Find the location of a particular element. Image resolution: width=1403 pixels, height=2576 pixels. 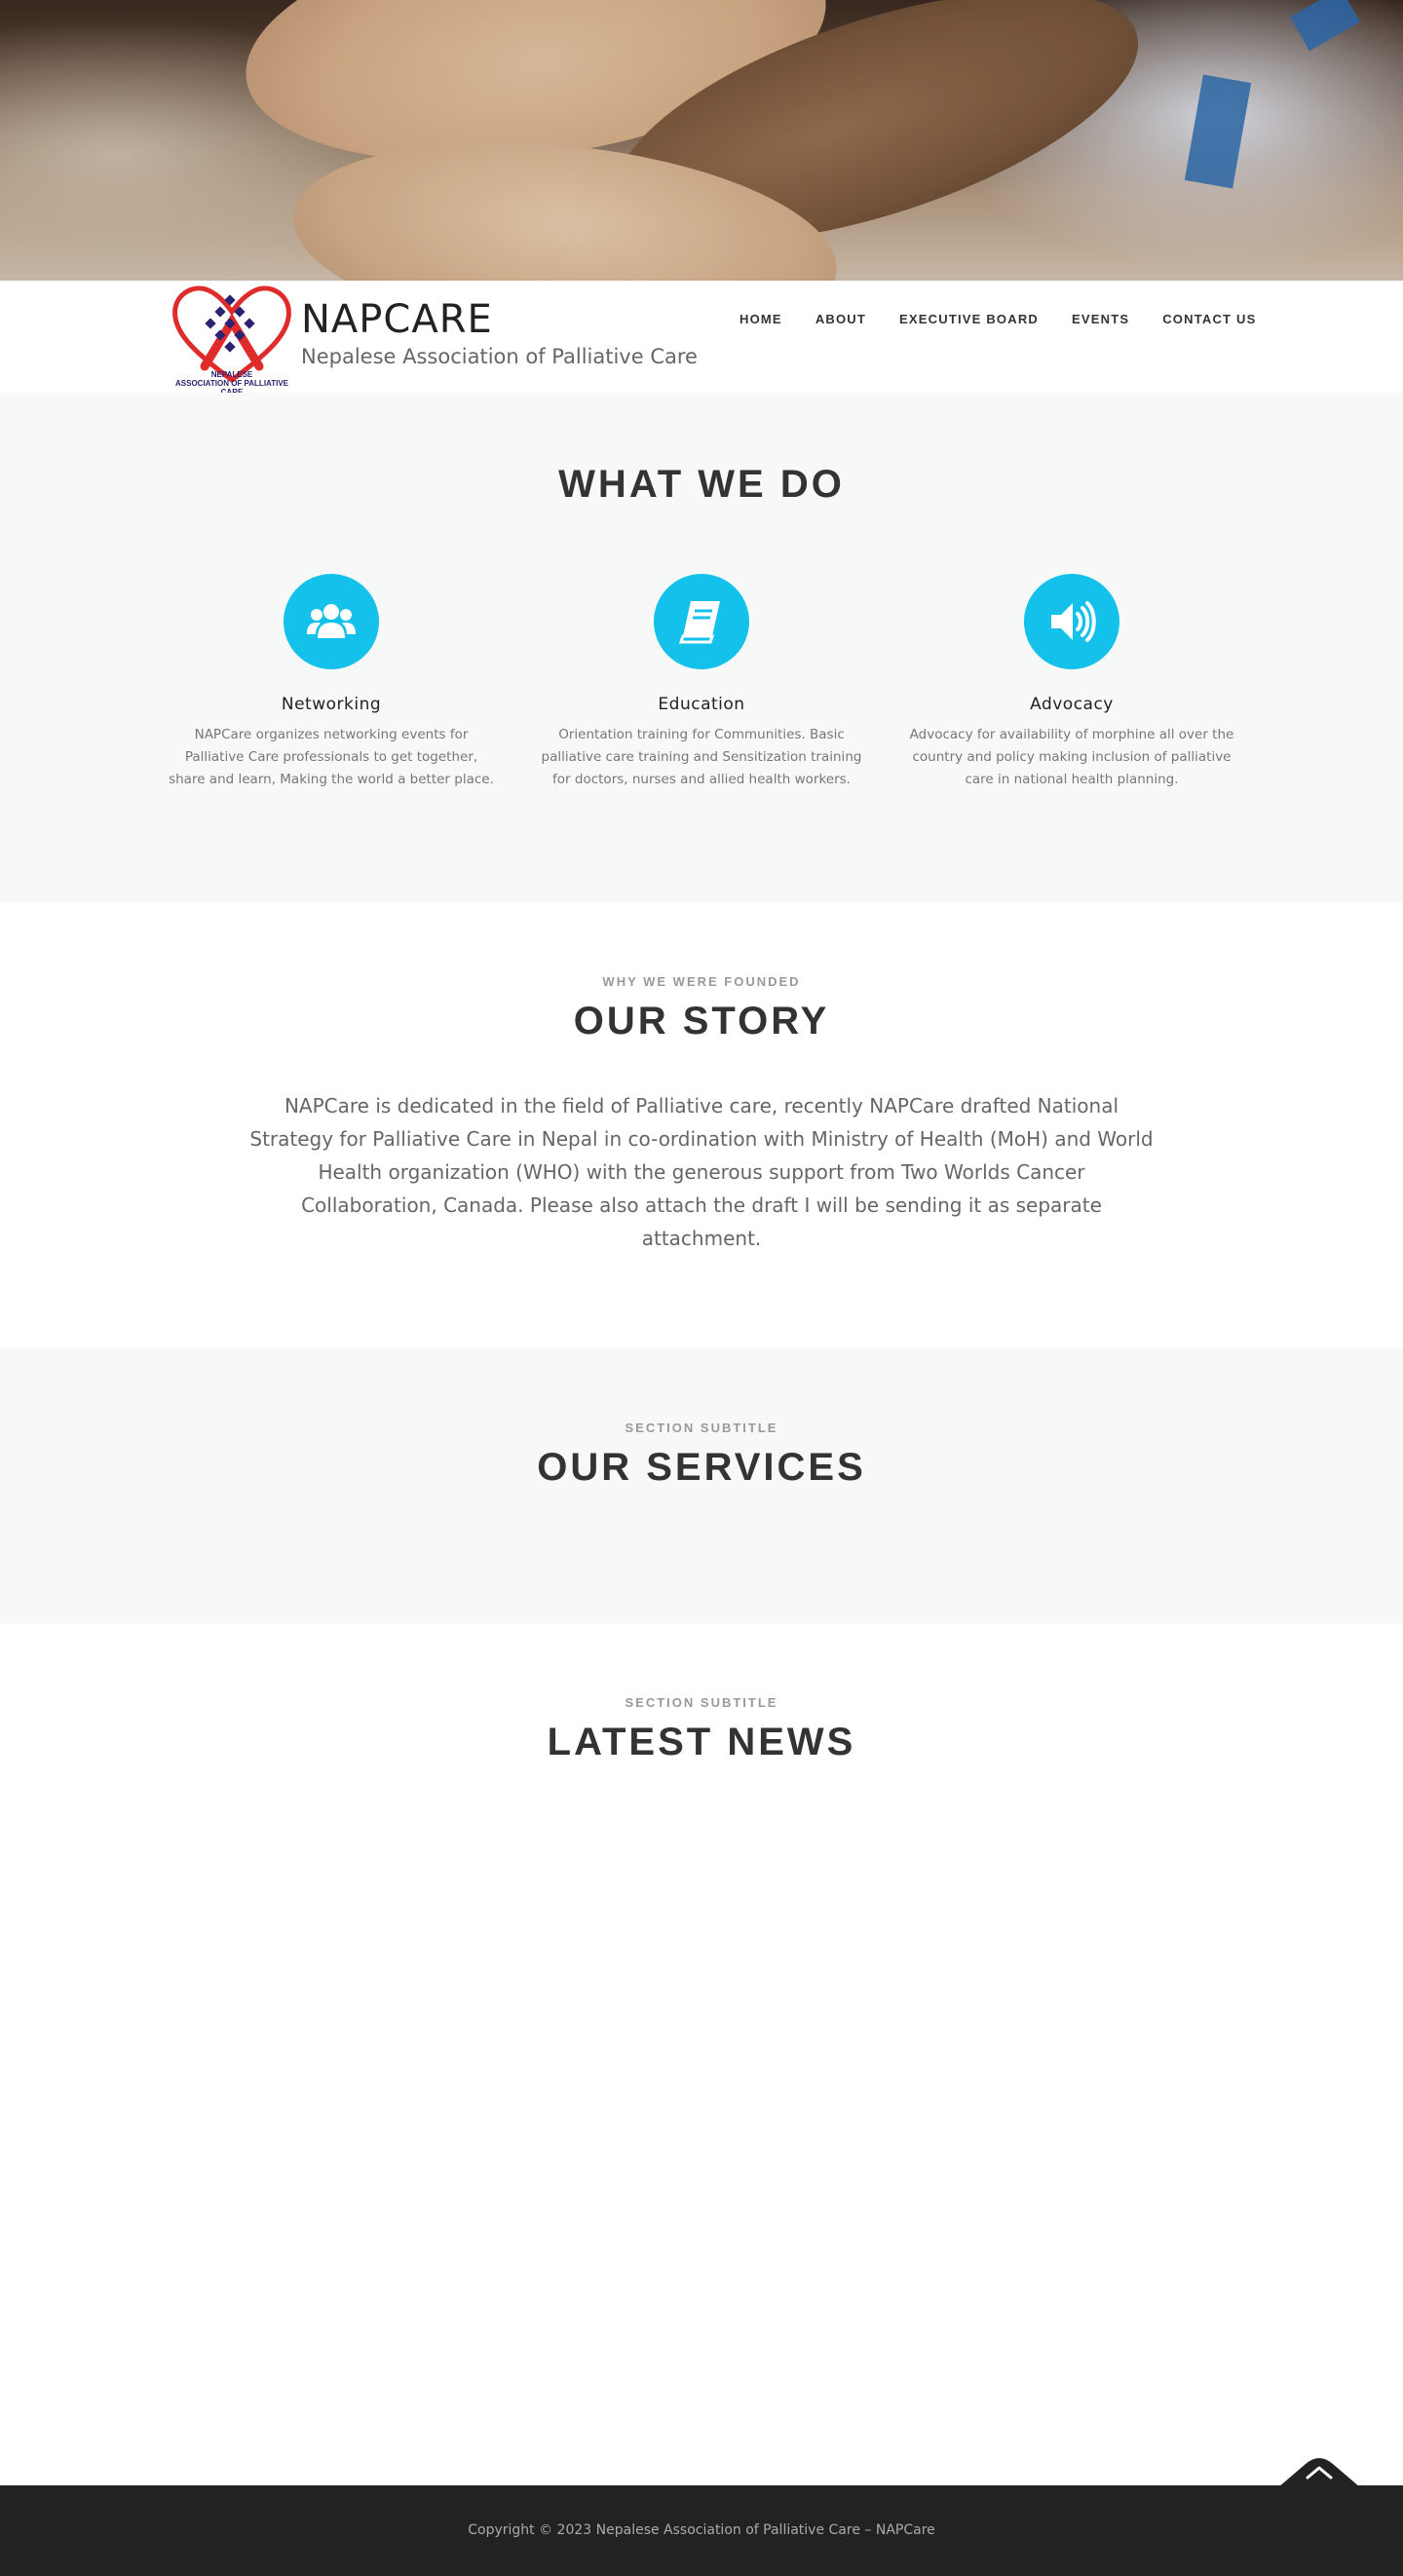

scroll-to-top-button is located at coordinates (1319, 2471).